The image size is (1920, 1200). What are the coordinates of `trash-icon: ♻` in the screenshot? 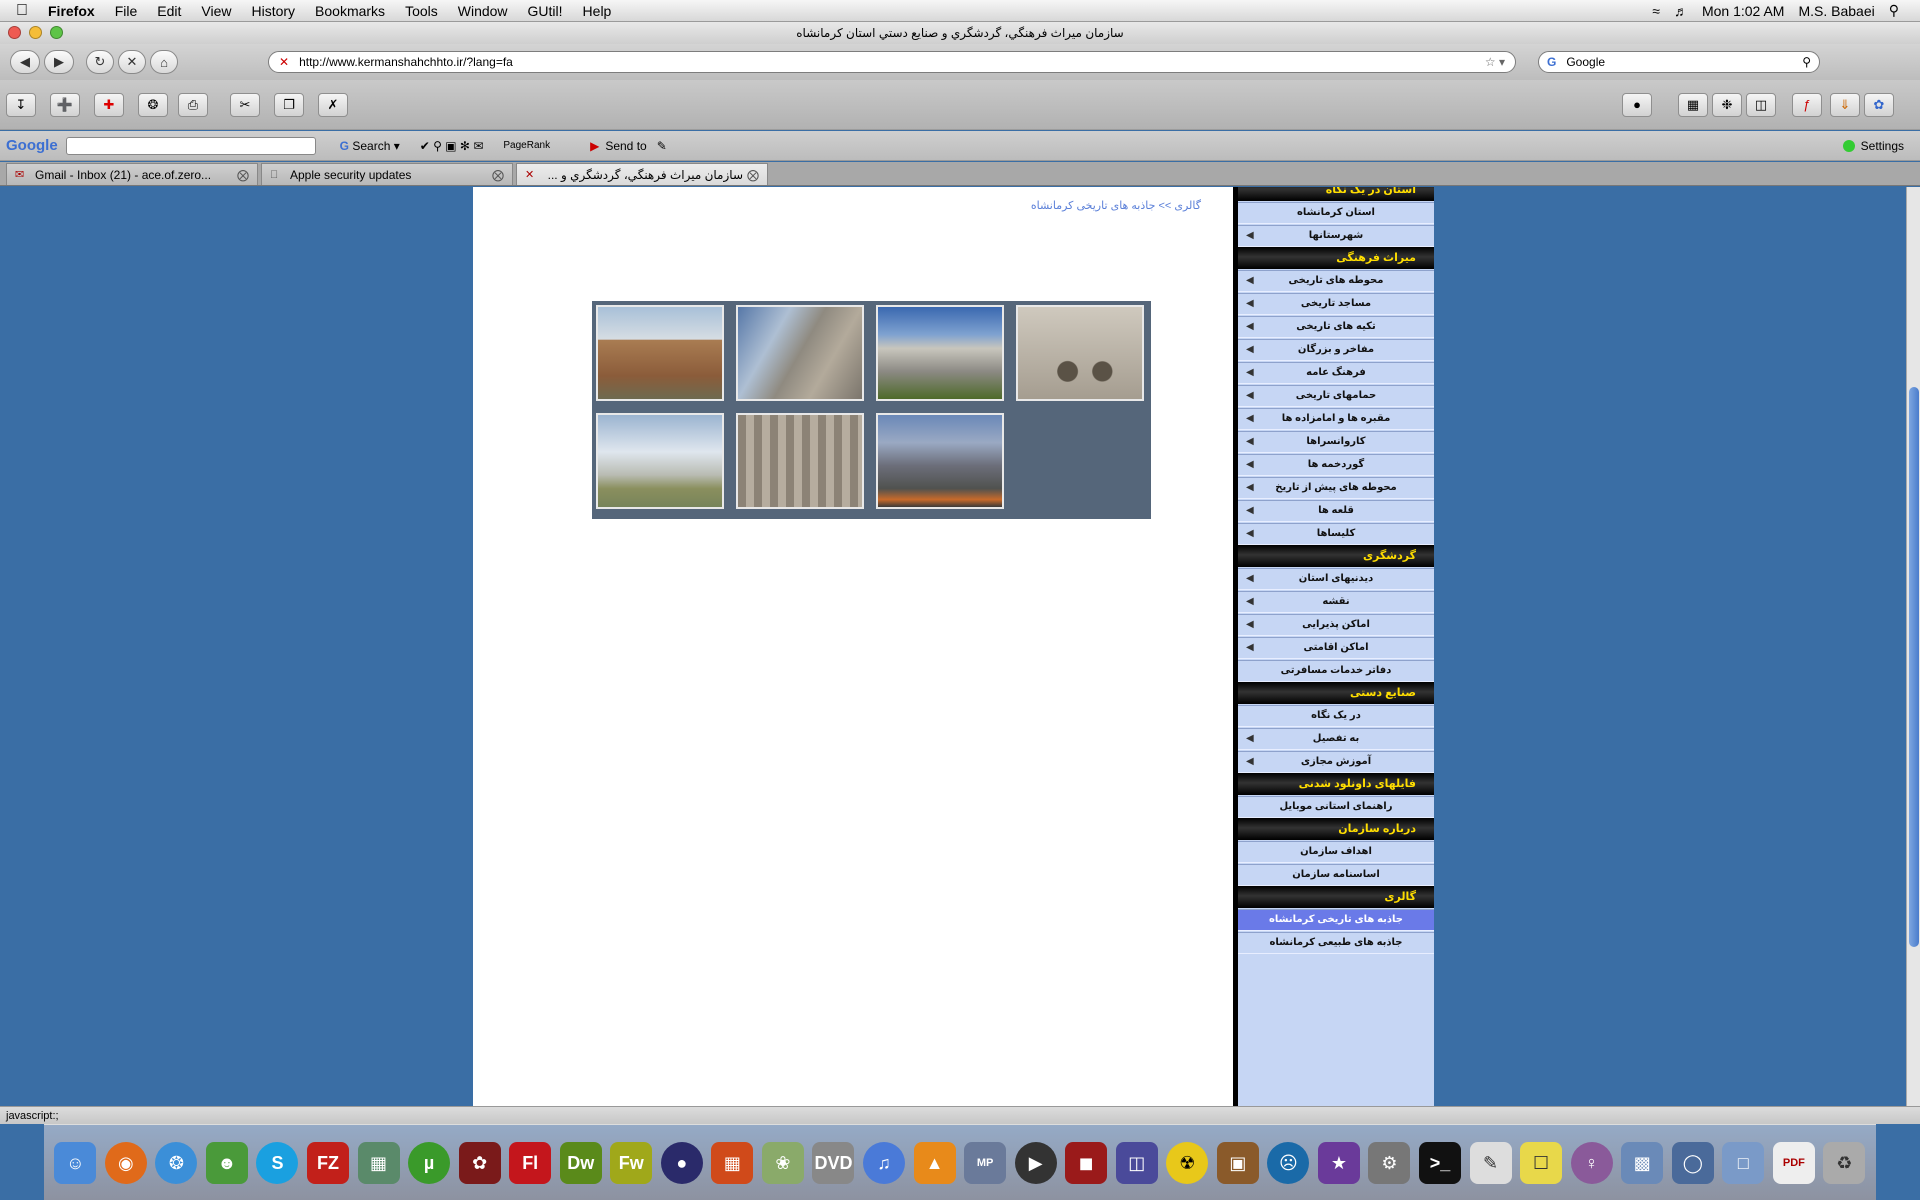 It's located at (1844, 1162).